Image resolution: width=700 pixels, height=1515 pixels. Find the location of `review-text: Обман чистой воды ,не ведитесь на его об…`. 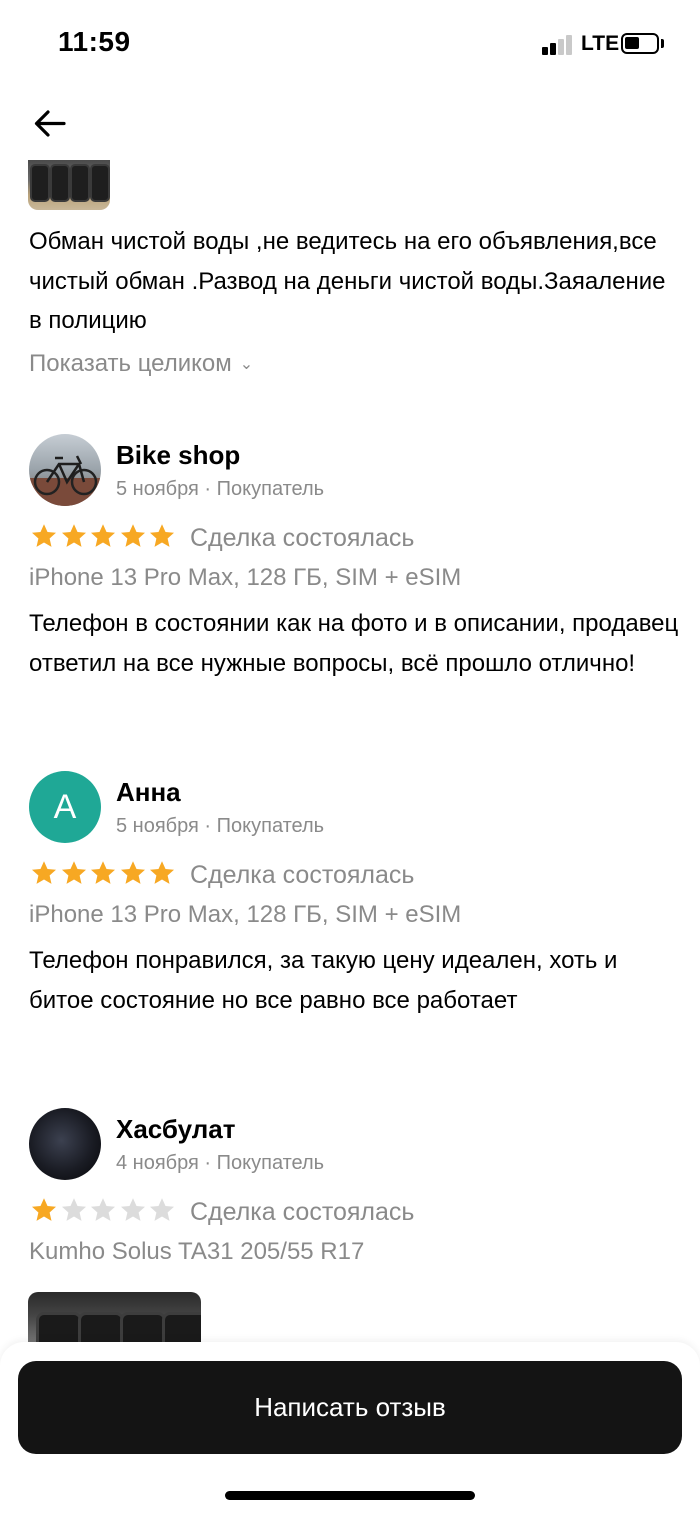

review-text: Обман чистой воды ,не ведитесь на его об… is located at coordinates (347, 281).